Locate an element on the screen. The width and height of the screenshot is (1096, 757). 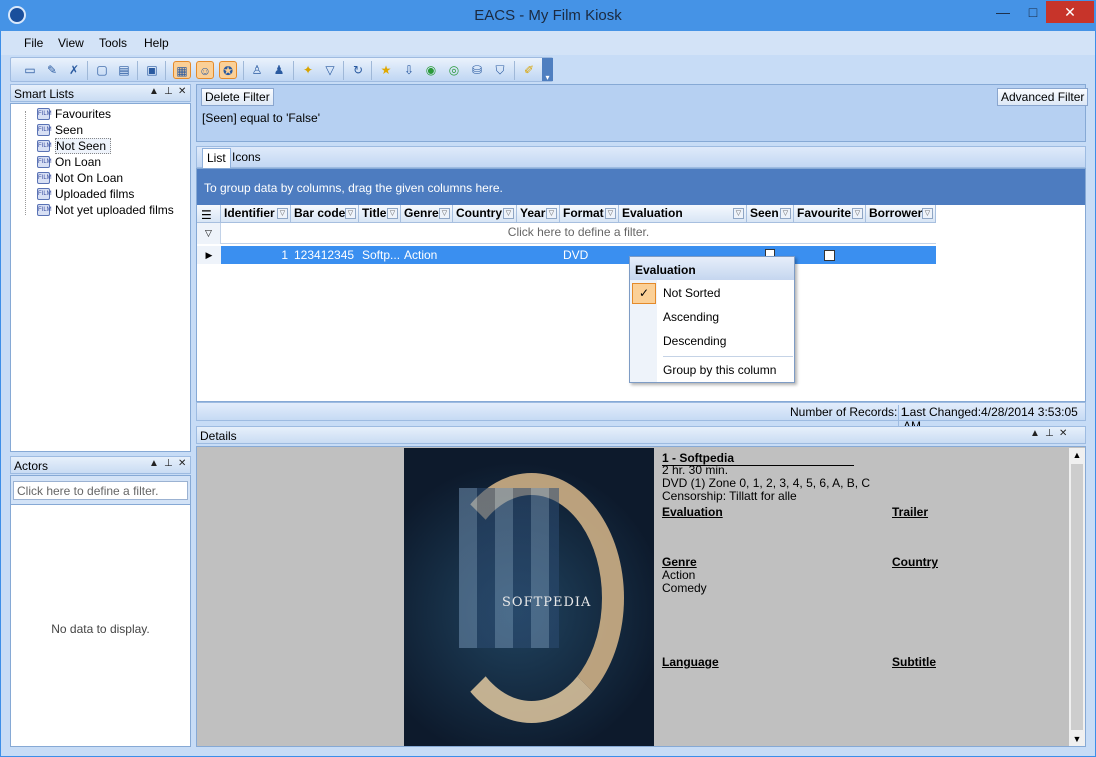
copy-icon: ▢ is located at coordinates (102, 70).